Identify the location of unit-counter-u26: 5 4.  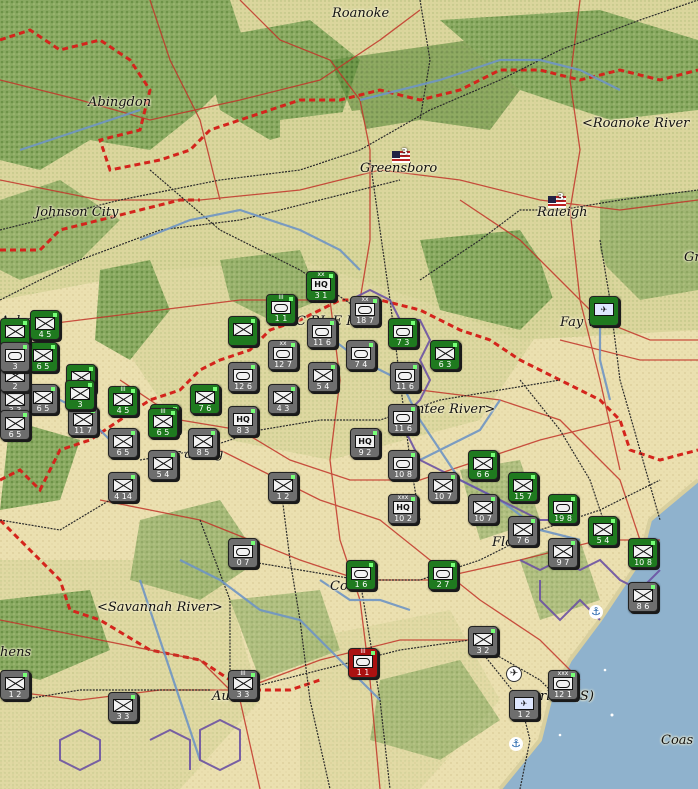
(163, 465).